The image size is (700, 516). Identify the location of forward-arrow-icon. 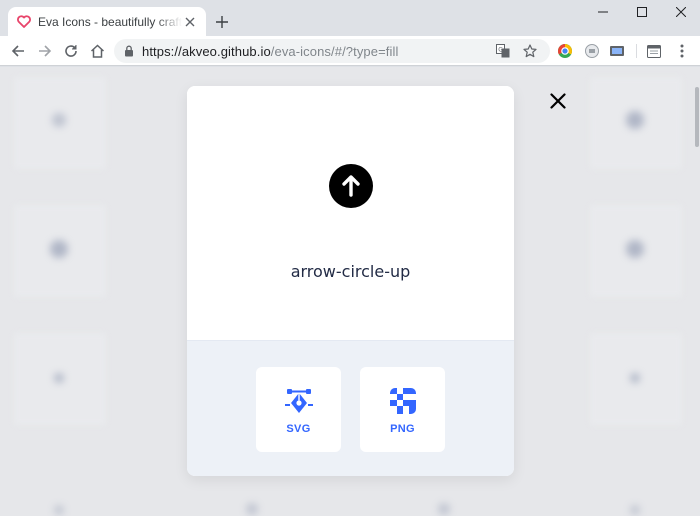
(45, 51).